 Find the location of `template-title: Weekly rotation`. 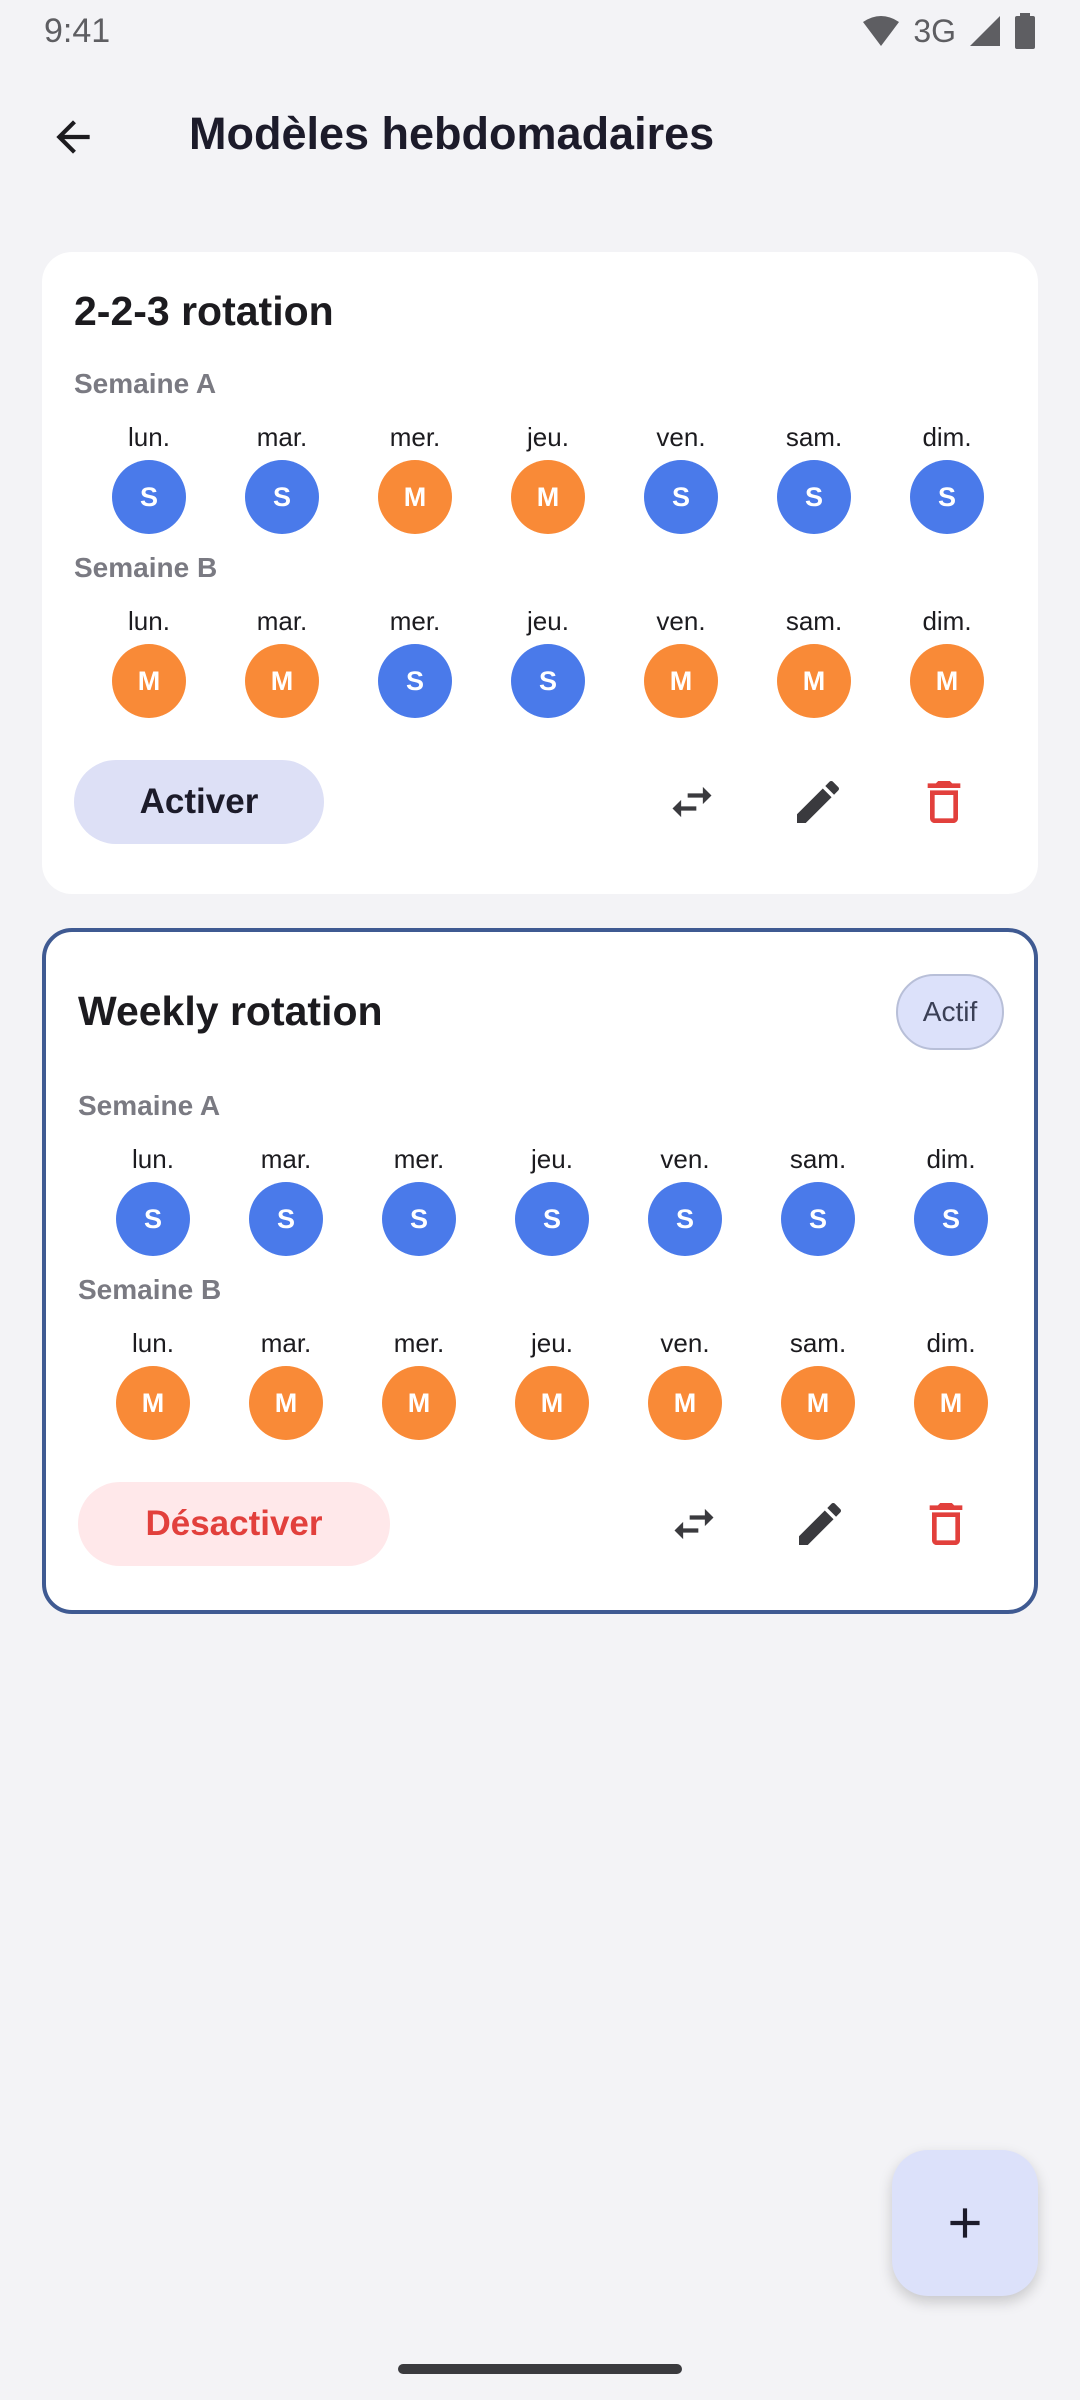

template-title: Weekly rotation is located at coordinates (230, 1011).